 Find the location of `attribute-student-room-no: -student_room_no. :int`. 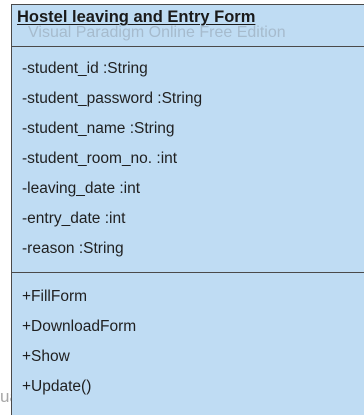

attribute-student-room-no: -student_room_no. :int is located at coordinates (100, 158).